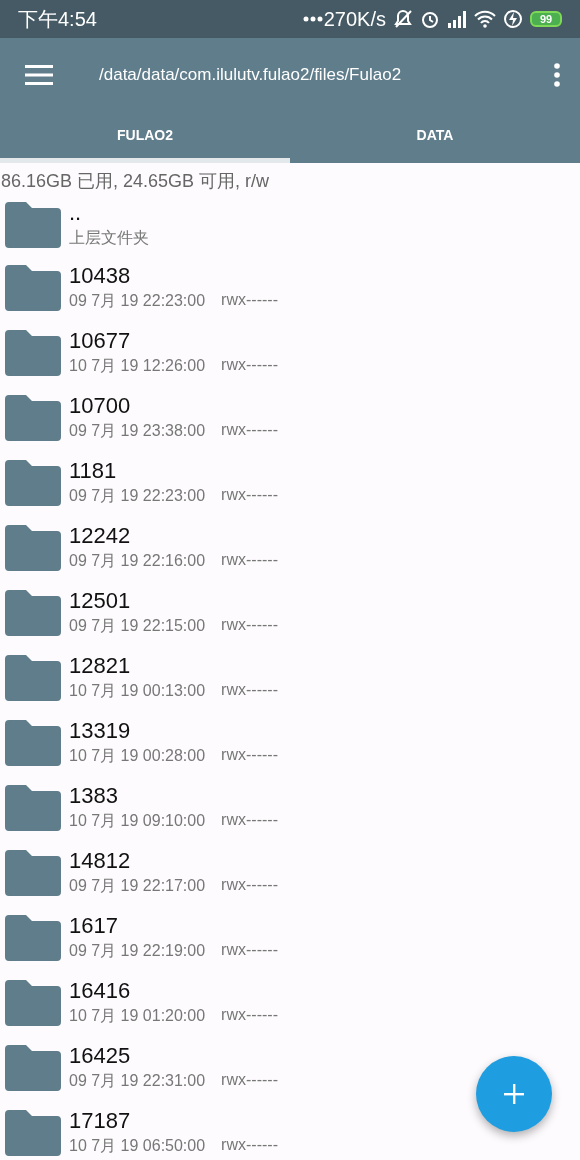 This screenshot has height=1160, width=580. What do you see at coordinates (137, 821) in the screenshot?
I see `modified-date: 10 7月 19 09:10:00` at bounding box center [137, 821].